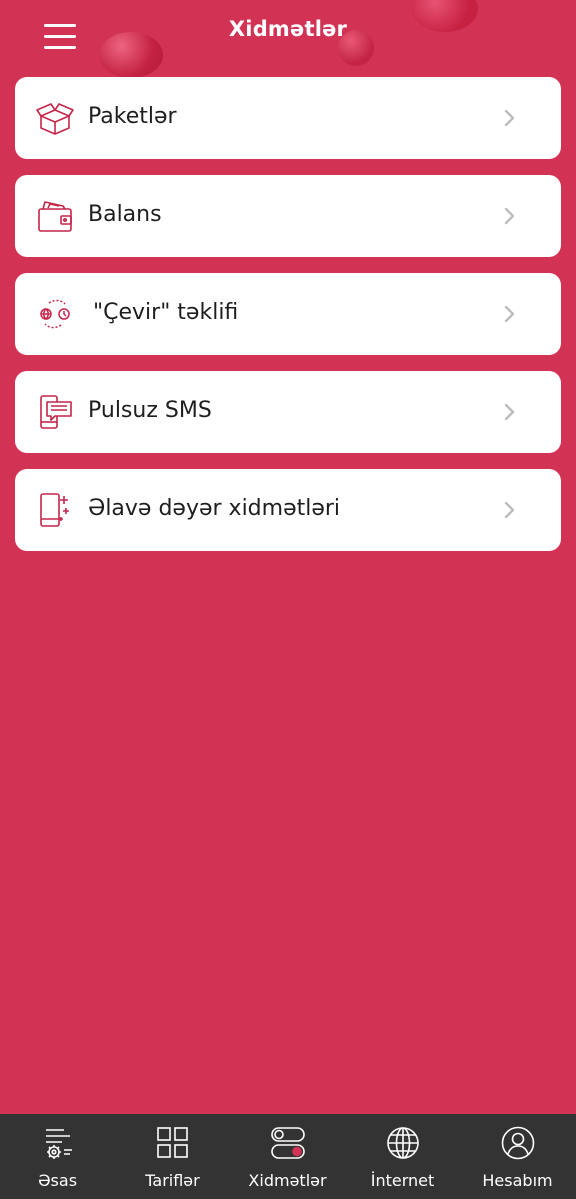 The height and width of the screenshot is (1199, 576). Describe the element at coordinates (132, 116) in the screenshot. I see `service-label: Paketlər` at that location.